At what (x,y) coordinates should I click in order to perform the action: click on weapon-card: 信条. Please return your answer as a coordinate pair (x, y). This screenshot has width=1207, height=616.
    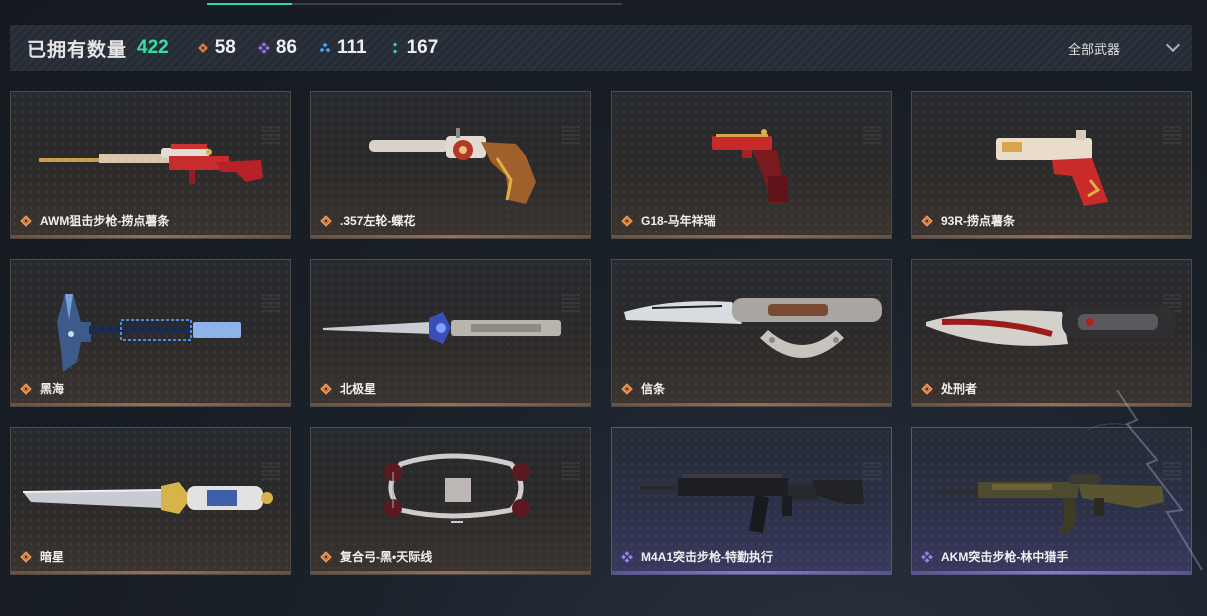
    Looking at the image, I should click on (751, 333).